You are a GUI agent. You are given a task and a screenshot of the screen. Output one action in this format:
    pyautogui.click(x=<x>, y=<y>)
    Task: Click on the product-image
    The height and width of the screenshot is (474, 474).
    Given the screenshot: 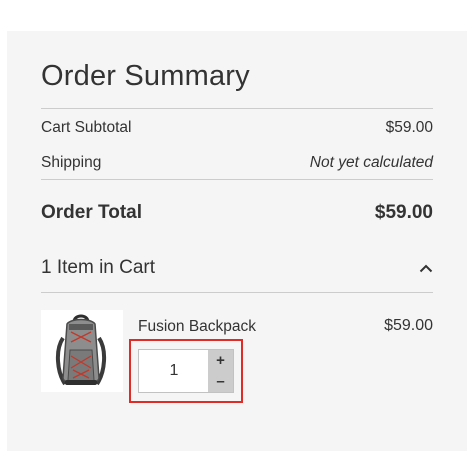 What is the action you would take?
    pyautogui.click(x=82, y=351)
    